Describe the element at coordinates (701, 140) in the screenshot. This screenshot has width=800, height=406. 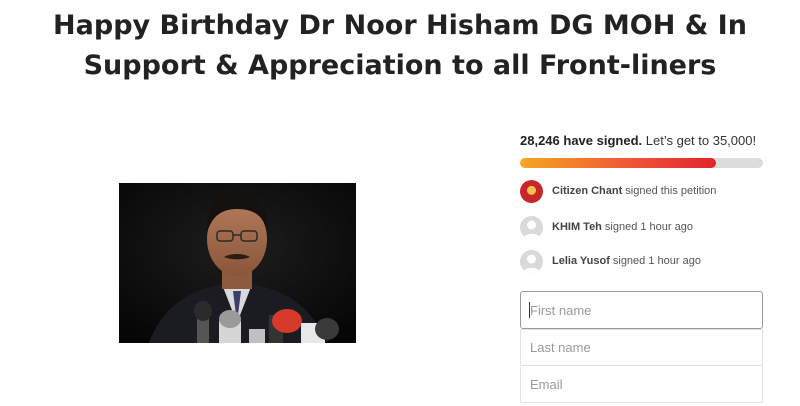
I see `signature-goal: Let’s get to 35,000!` at that location.